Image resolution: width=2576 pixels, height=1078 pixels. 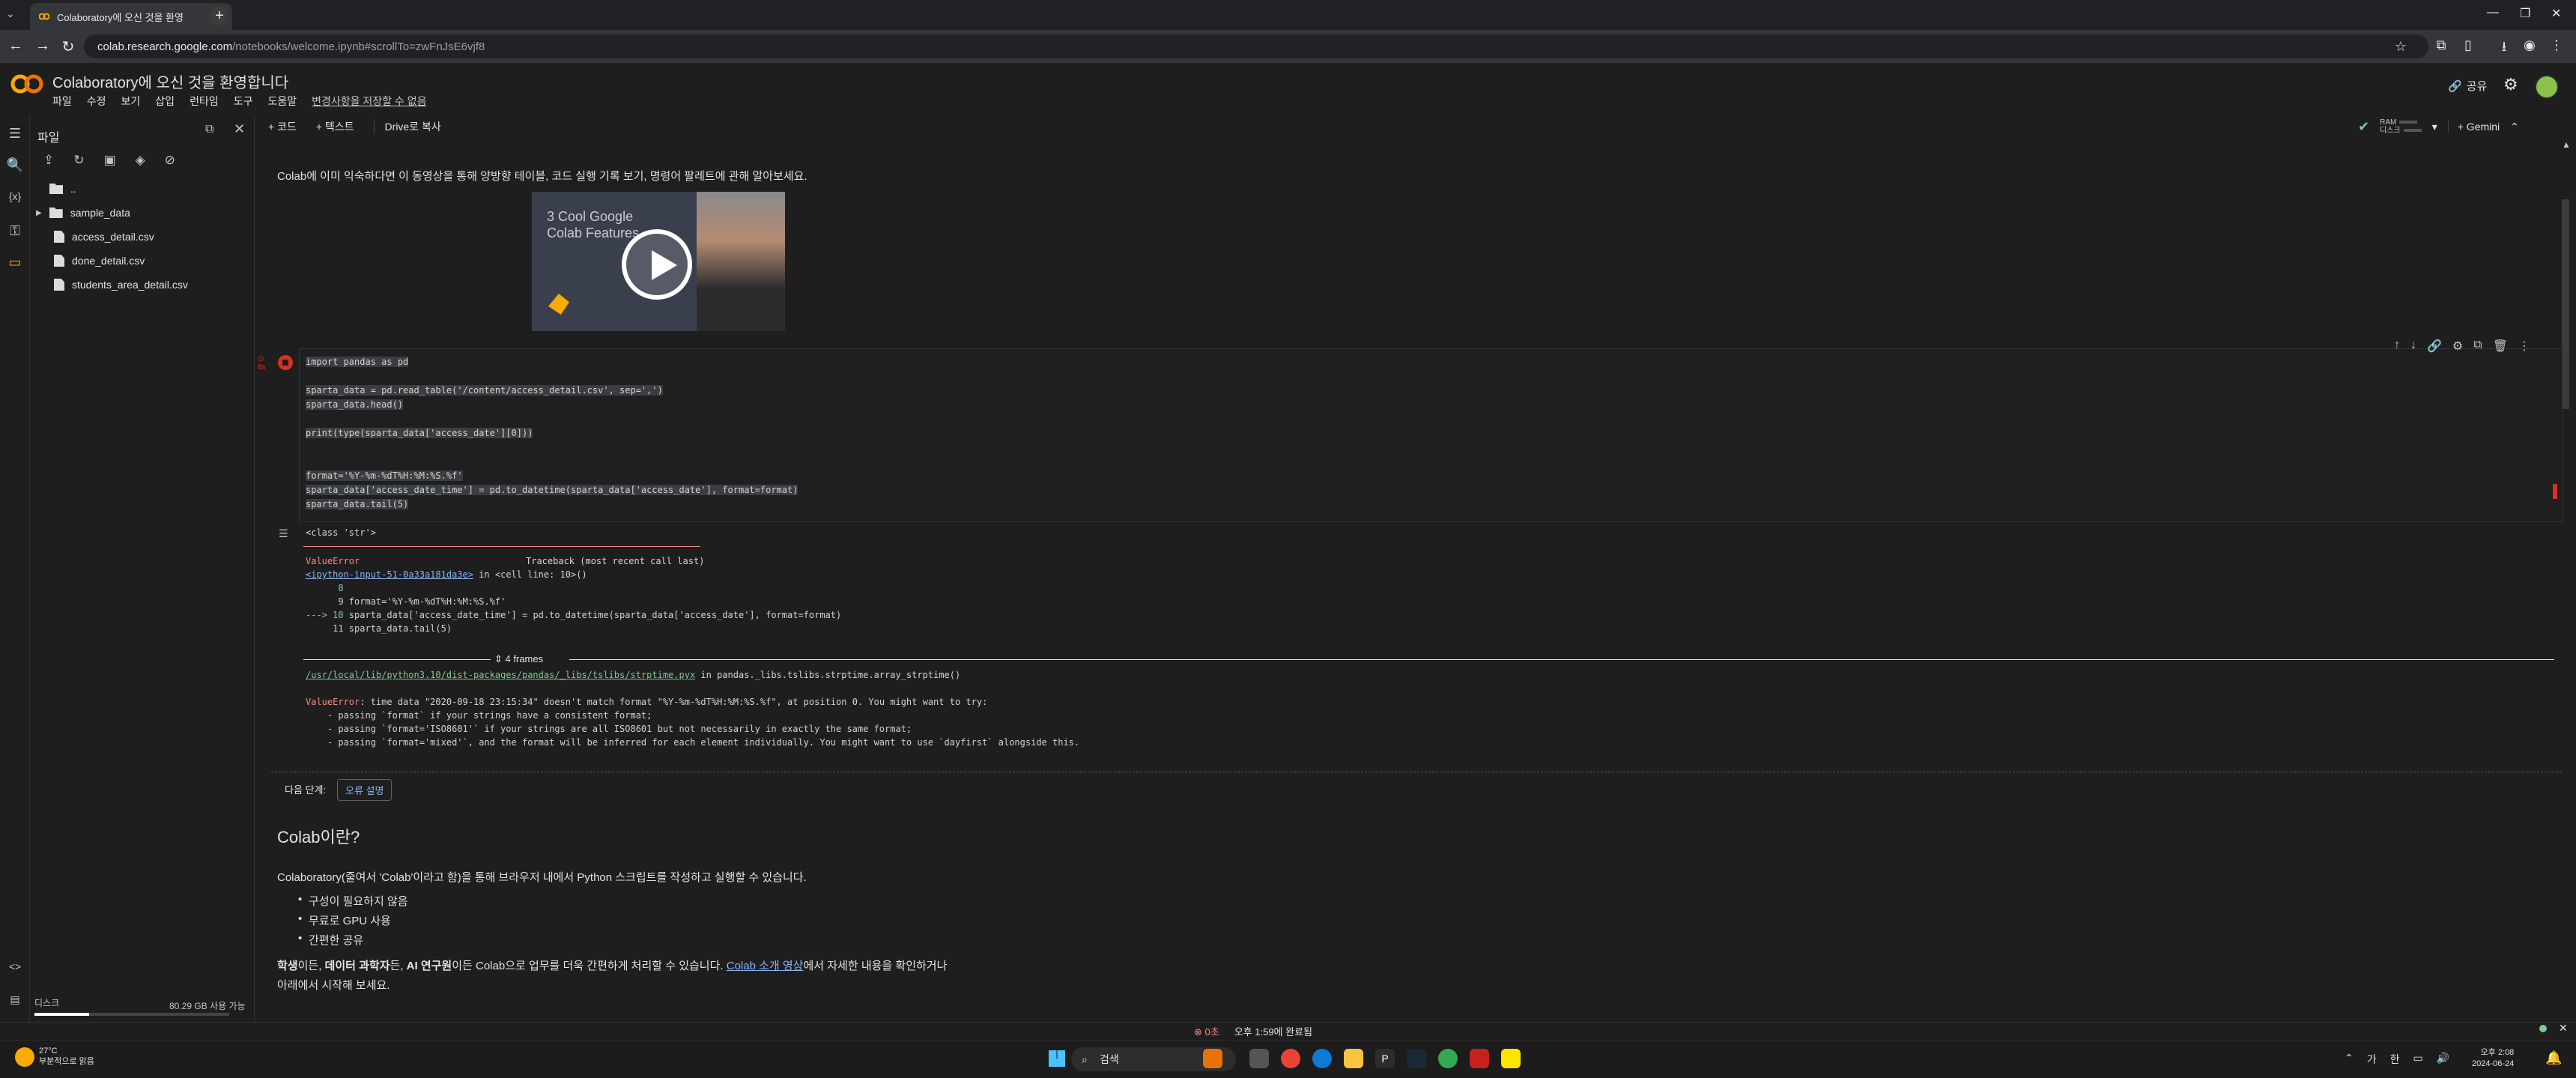 I want to click on chrome-icon, so click(x=1290, y=1058).